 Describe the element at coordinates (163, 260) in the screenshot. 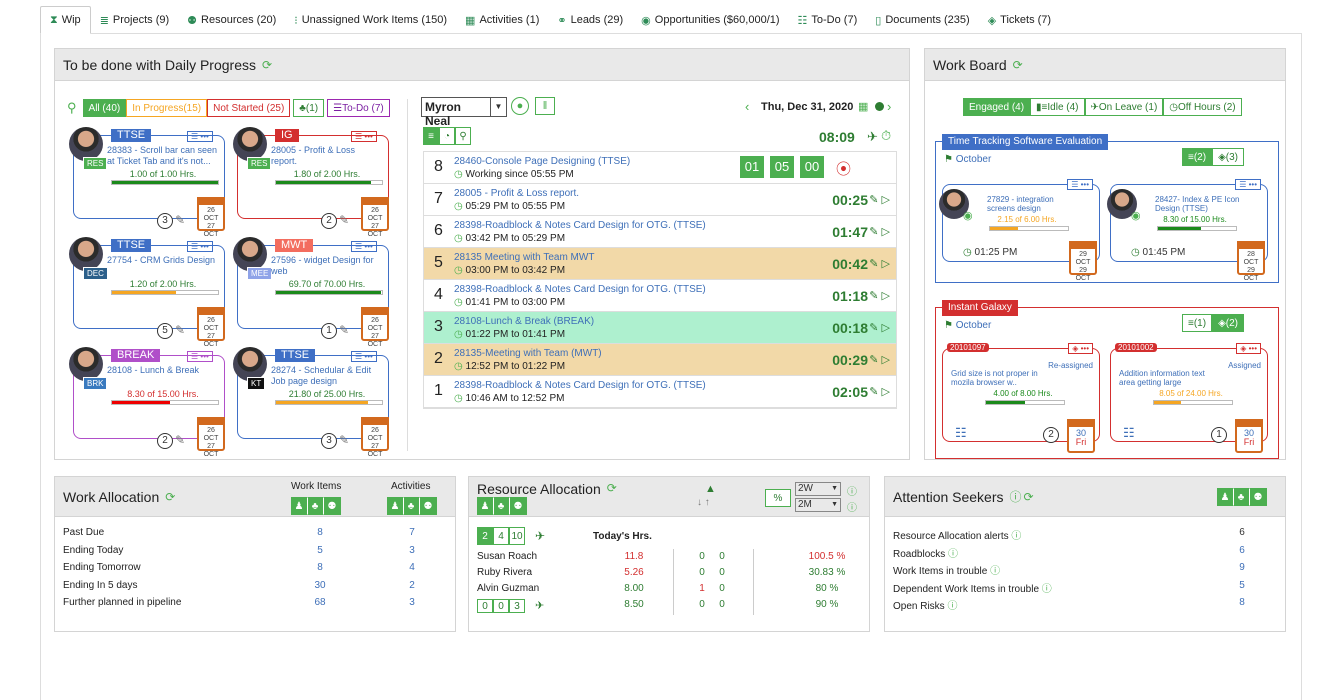

I see `task-title: 27754 - CRM Grids Design` at that location.